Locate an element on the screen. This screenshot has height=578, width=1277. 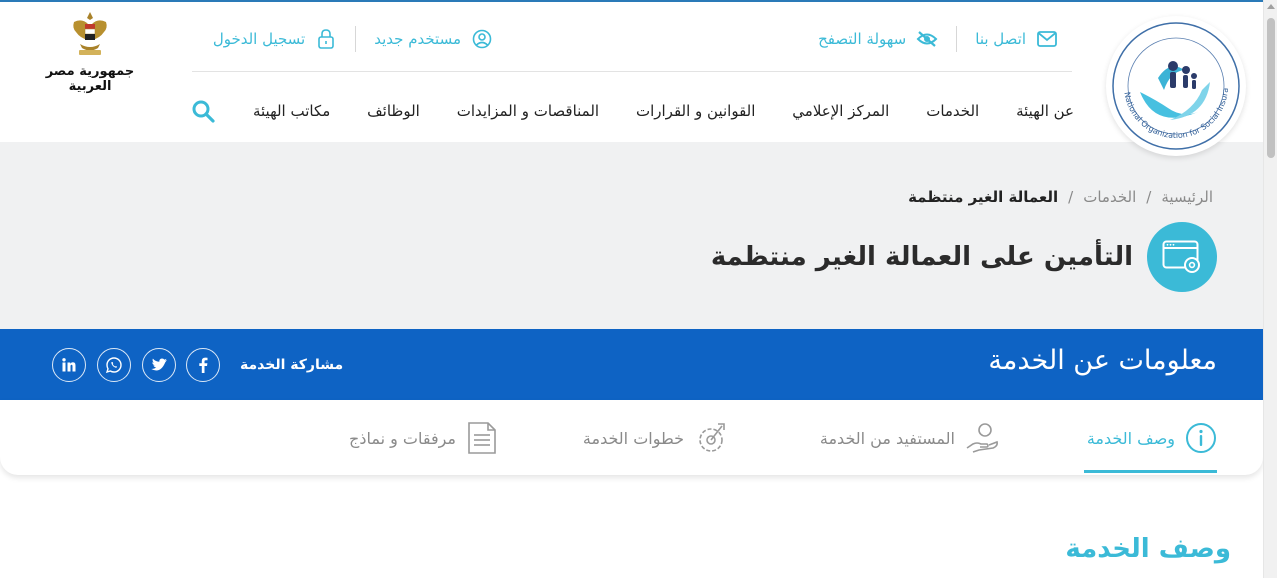
nav-item-services: الخدمات is located at coordinates (952, 111).